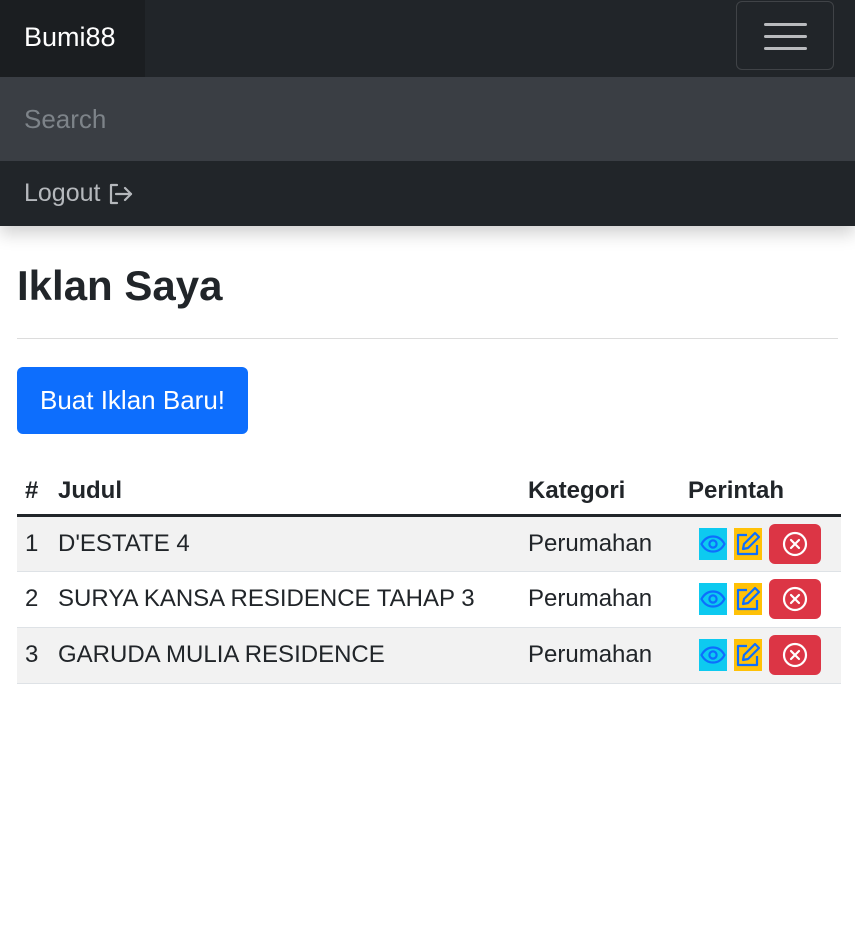 The width and height of the screenshot is (855, 949). I want to click on page-title: Iklan Saya, so click(120, 285).